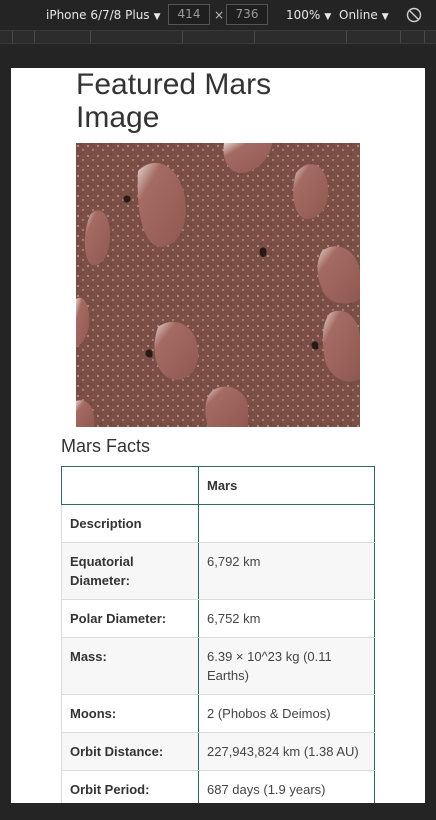 This screenshot has height=820, width=436. Describe the element at coordinates (286, 751) in the screenshot. I see `fact-value: 227,943,824 km (1.38 AU)` at that location.